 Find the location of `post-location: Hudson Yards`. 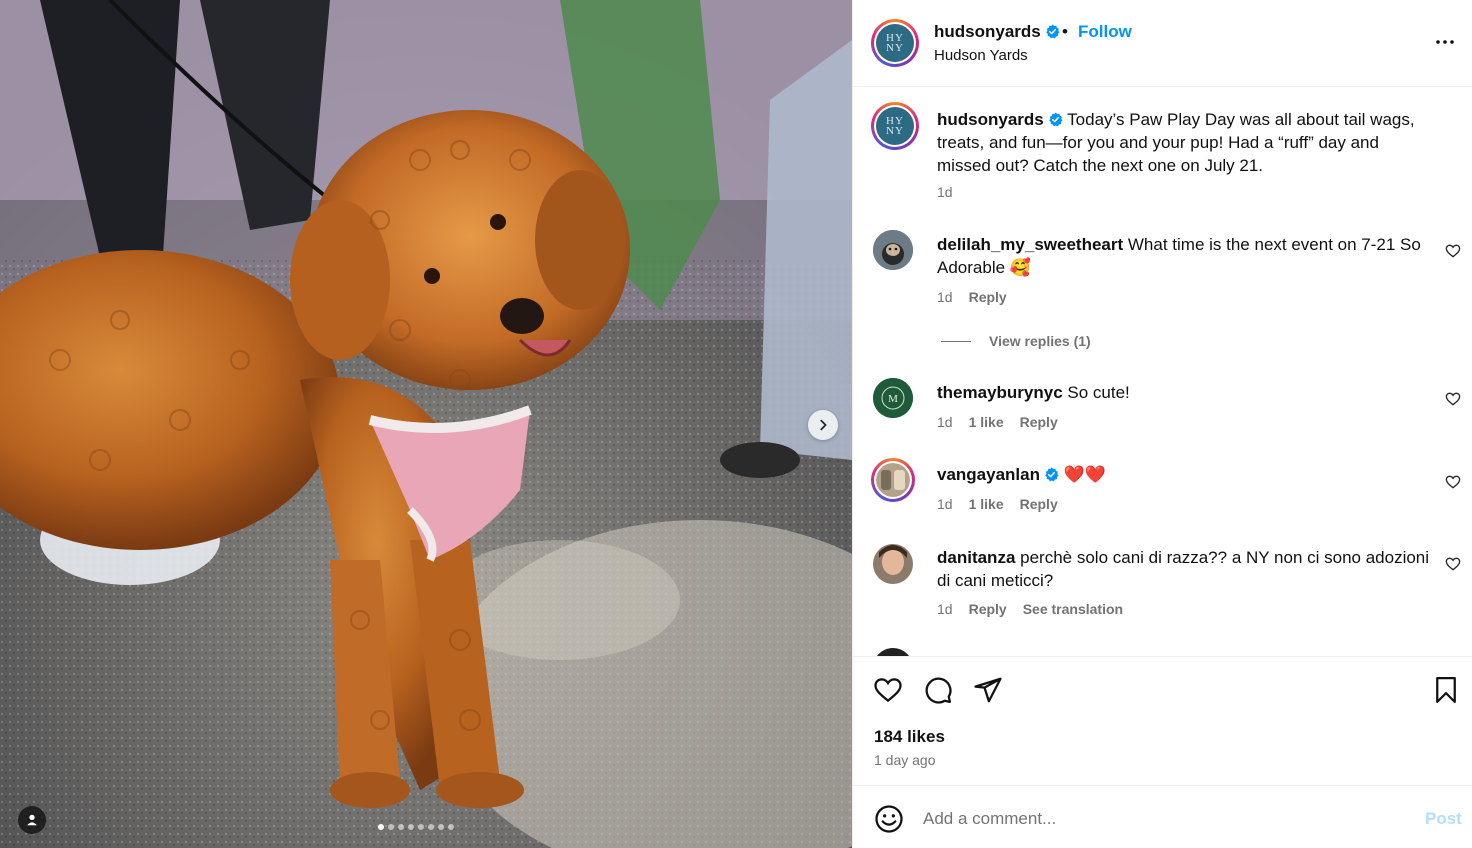

post-location: Hudson Yards is located at coordinates (981, 55).